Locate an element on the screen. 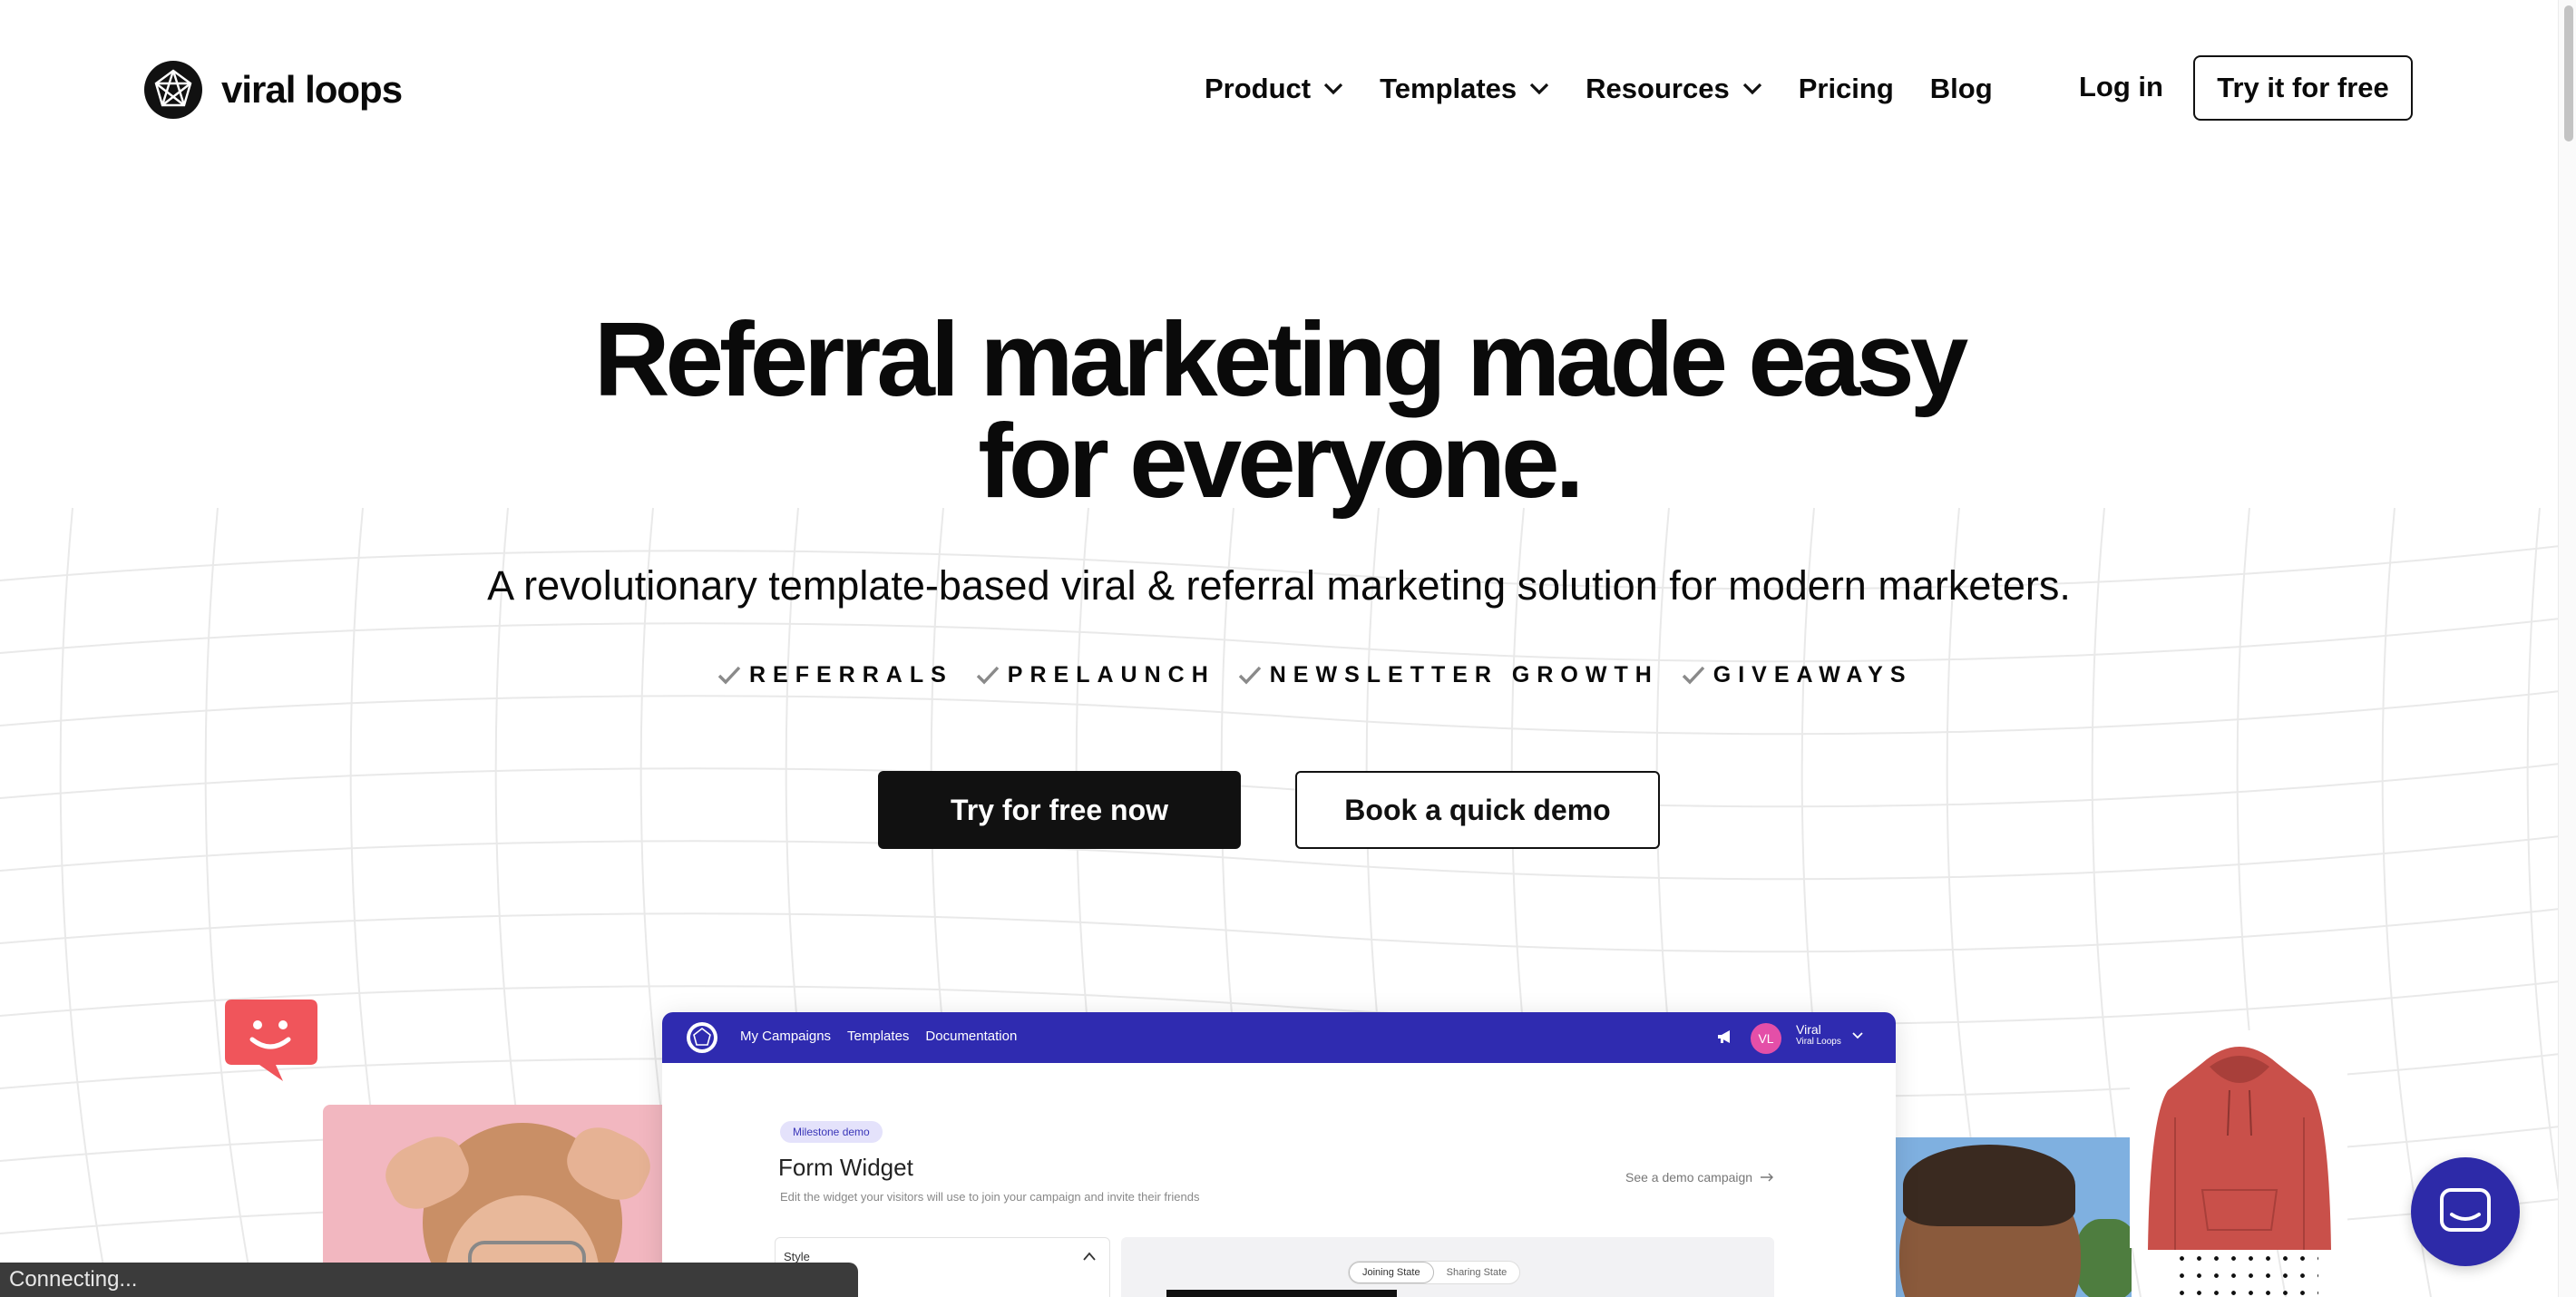  feature-tag-label: REFERRALS is located at coordinates (851, 675).